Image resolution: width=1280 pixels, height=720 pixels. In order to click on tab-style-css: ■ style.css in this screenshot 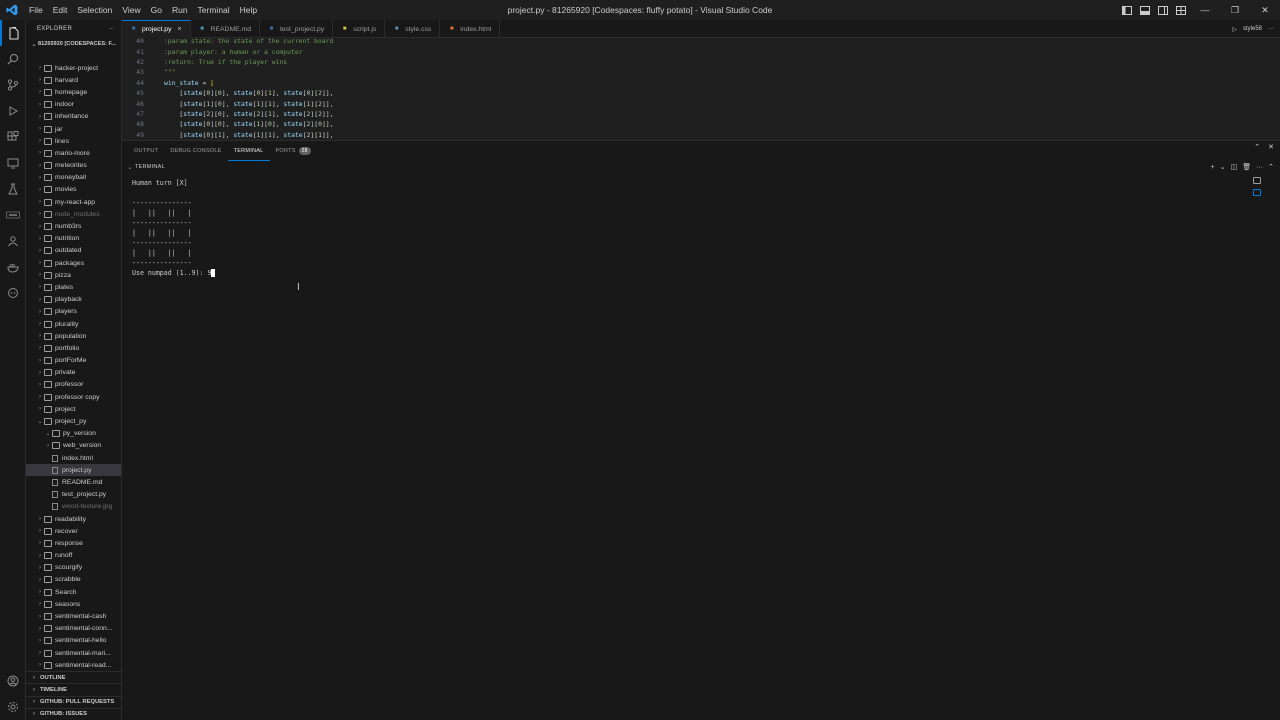, I will do `click(413, 29)`.